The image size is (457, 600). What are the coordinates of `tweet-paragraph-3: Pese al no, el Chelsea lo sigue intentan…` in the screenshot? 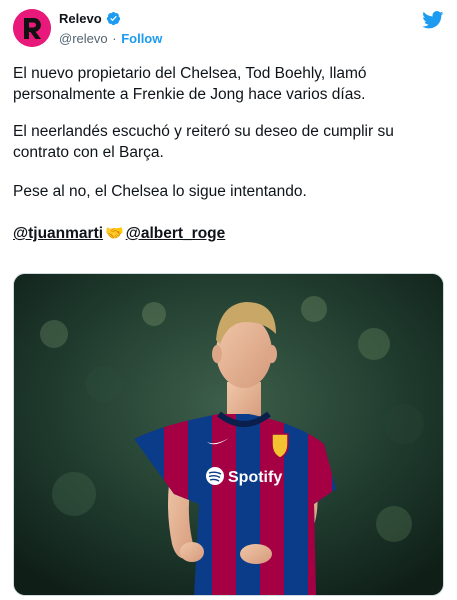 It's located at (160, 191).